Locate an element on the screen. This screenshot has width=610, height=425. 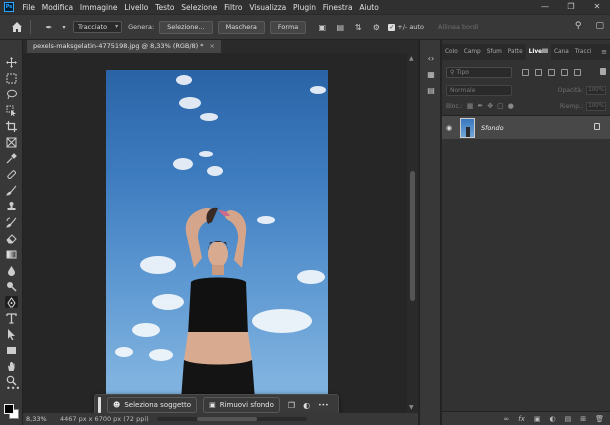
adjustment-layer-filter-icon is located at coordinates (538, 72).